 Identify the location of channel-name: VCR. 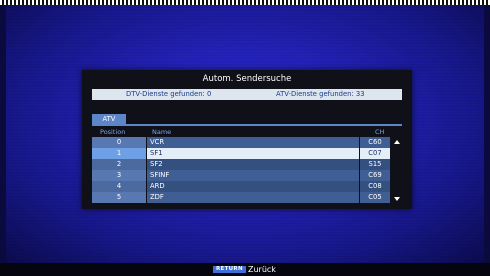
(253, 142).